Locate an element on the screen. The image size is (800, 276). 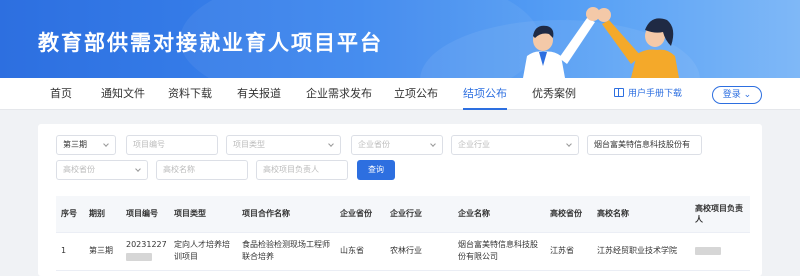
column-header: 高校项目负责人 is located at coordinates (720, 214).